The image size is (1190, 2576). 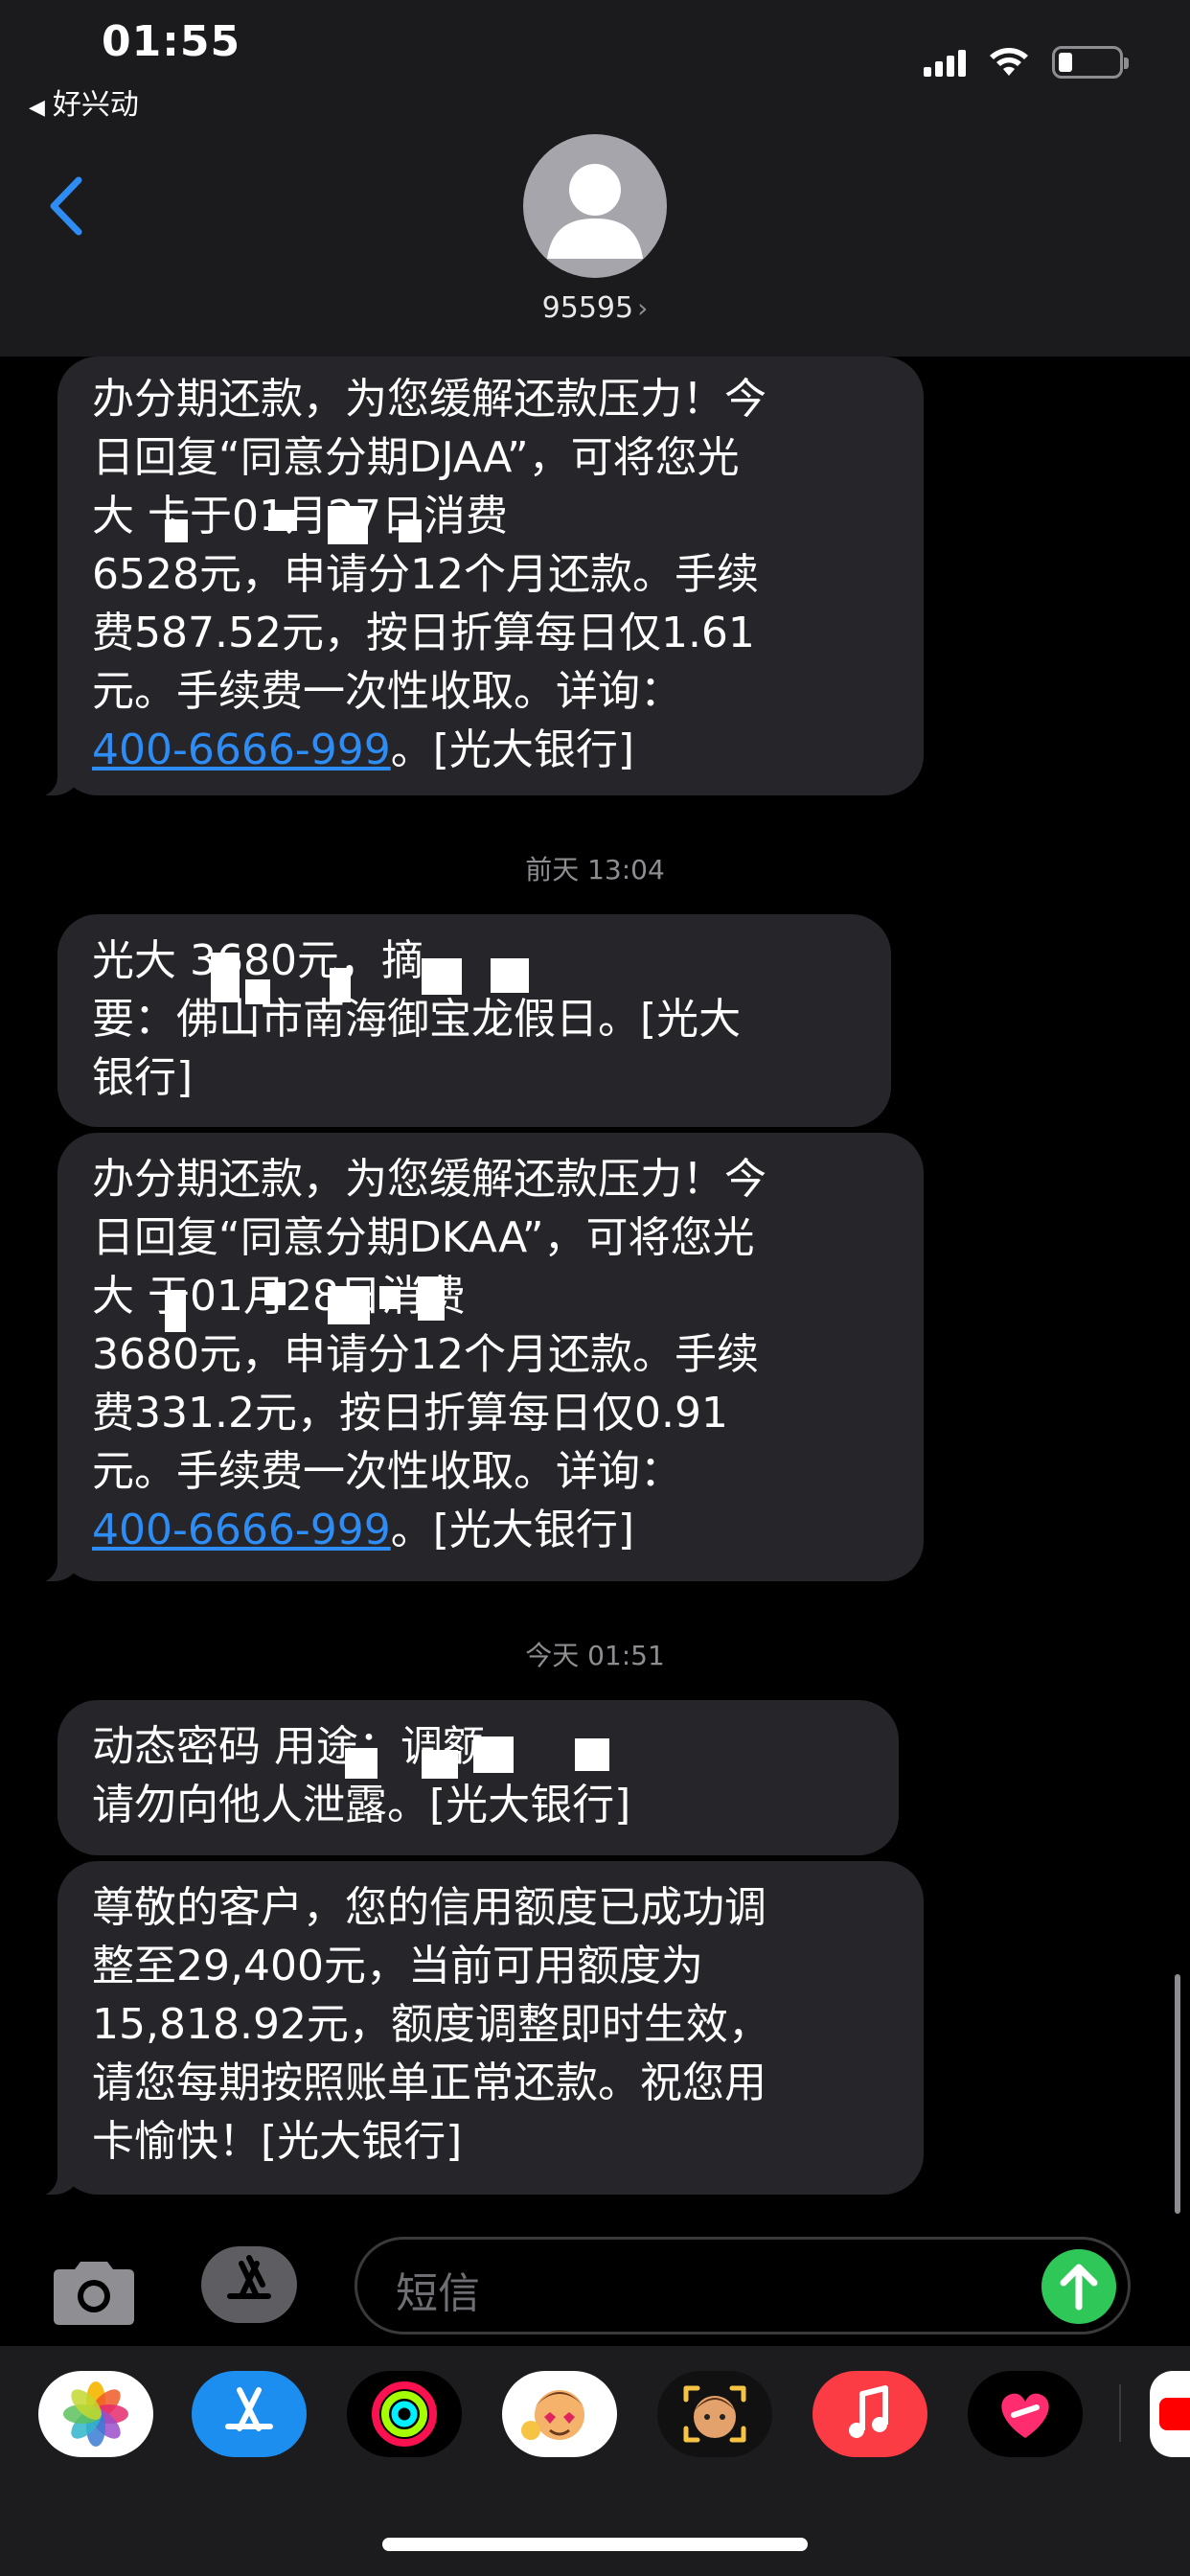 I want to click on chevron-right-icon: ›, so click(x=643, y=308).